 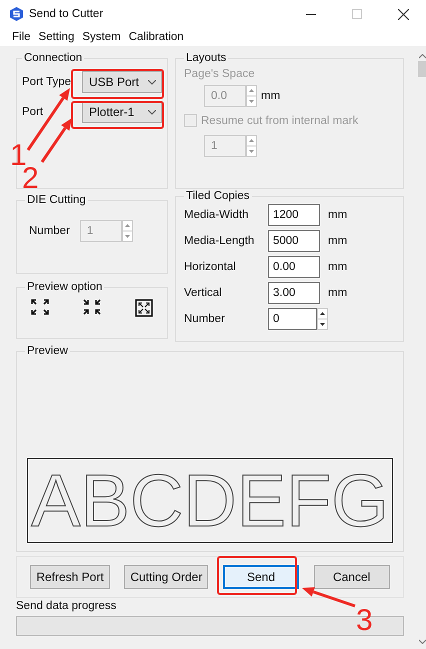 I want to click on field-label: Media-Length, so click(x=220, y=241).